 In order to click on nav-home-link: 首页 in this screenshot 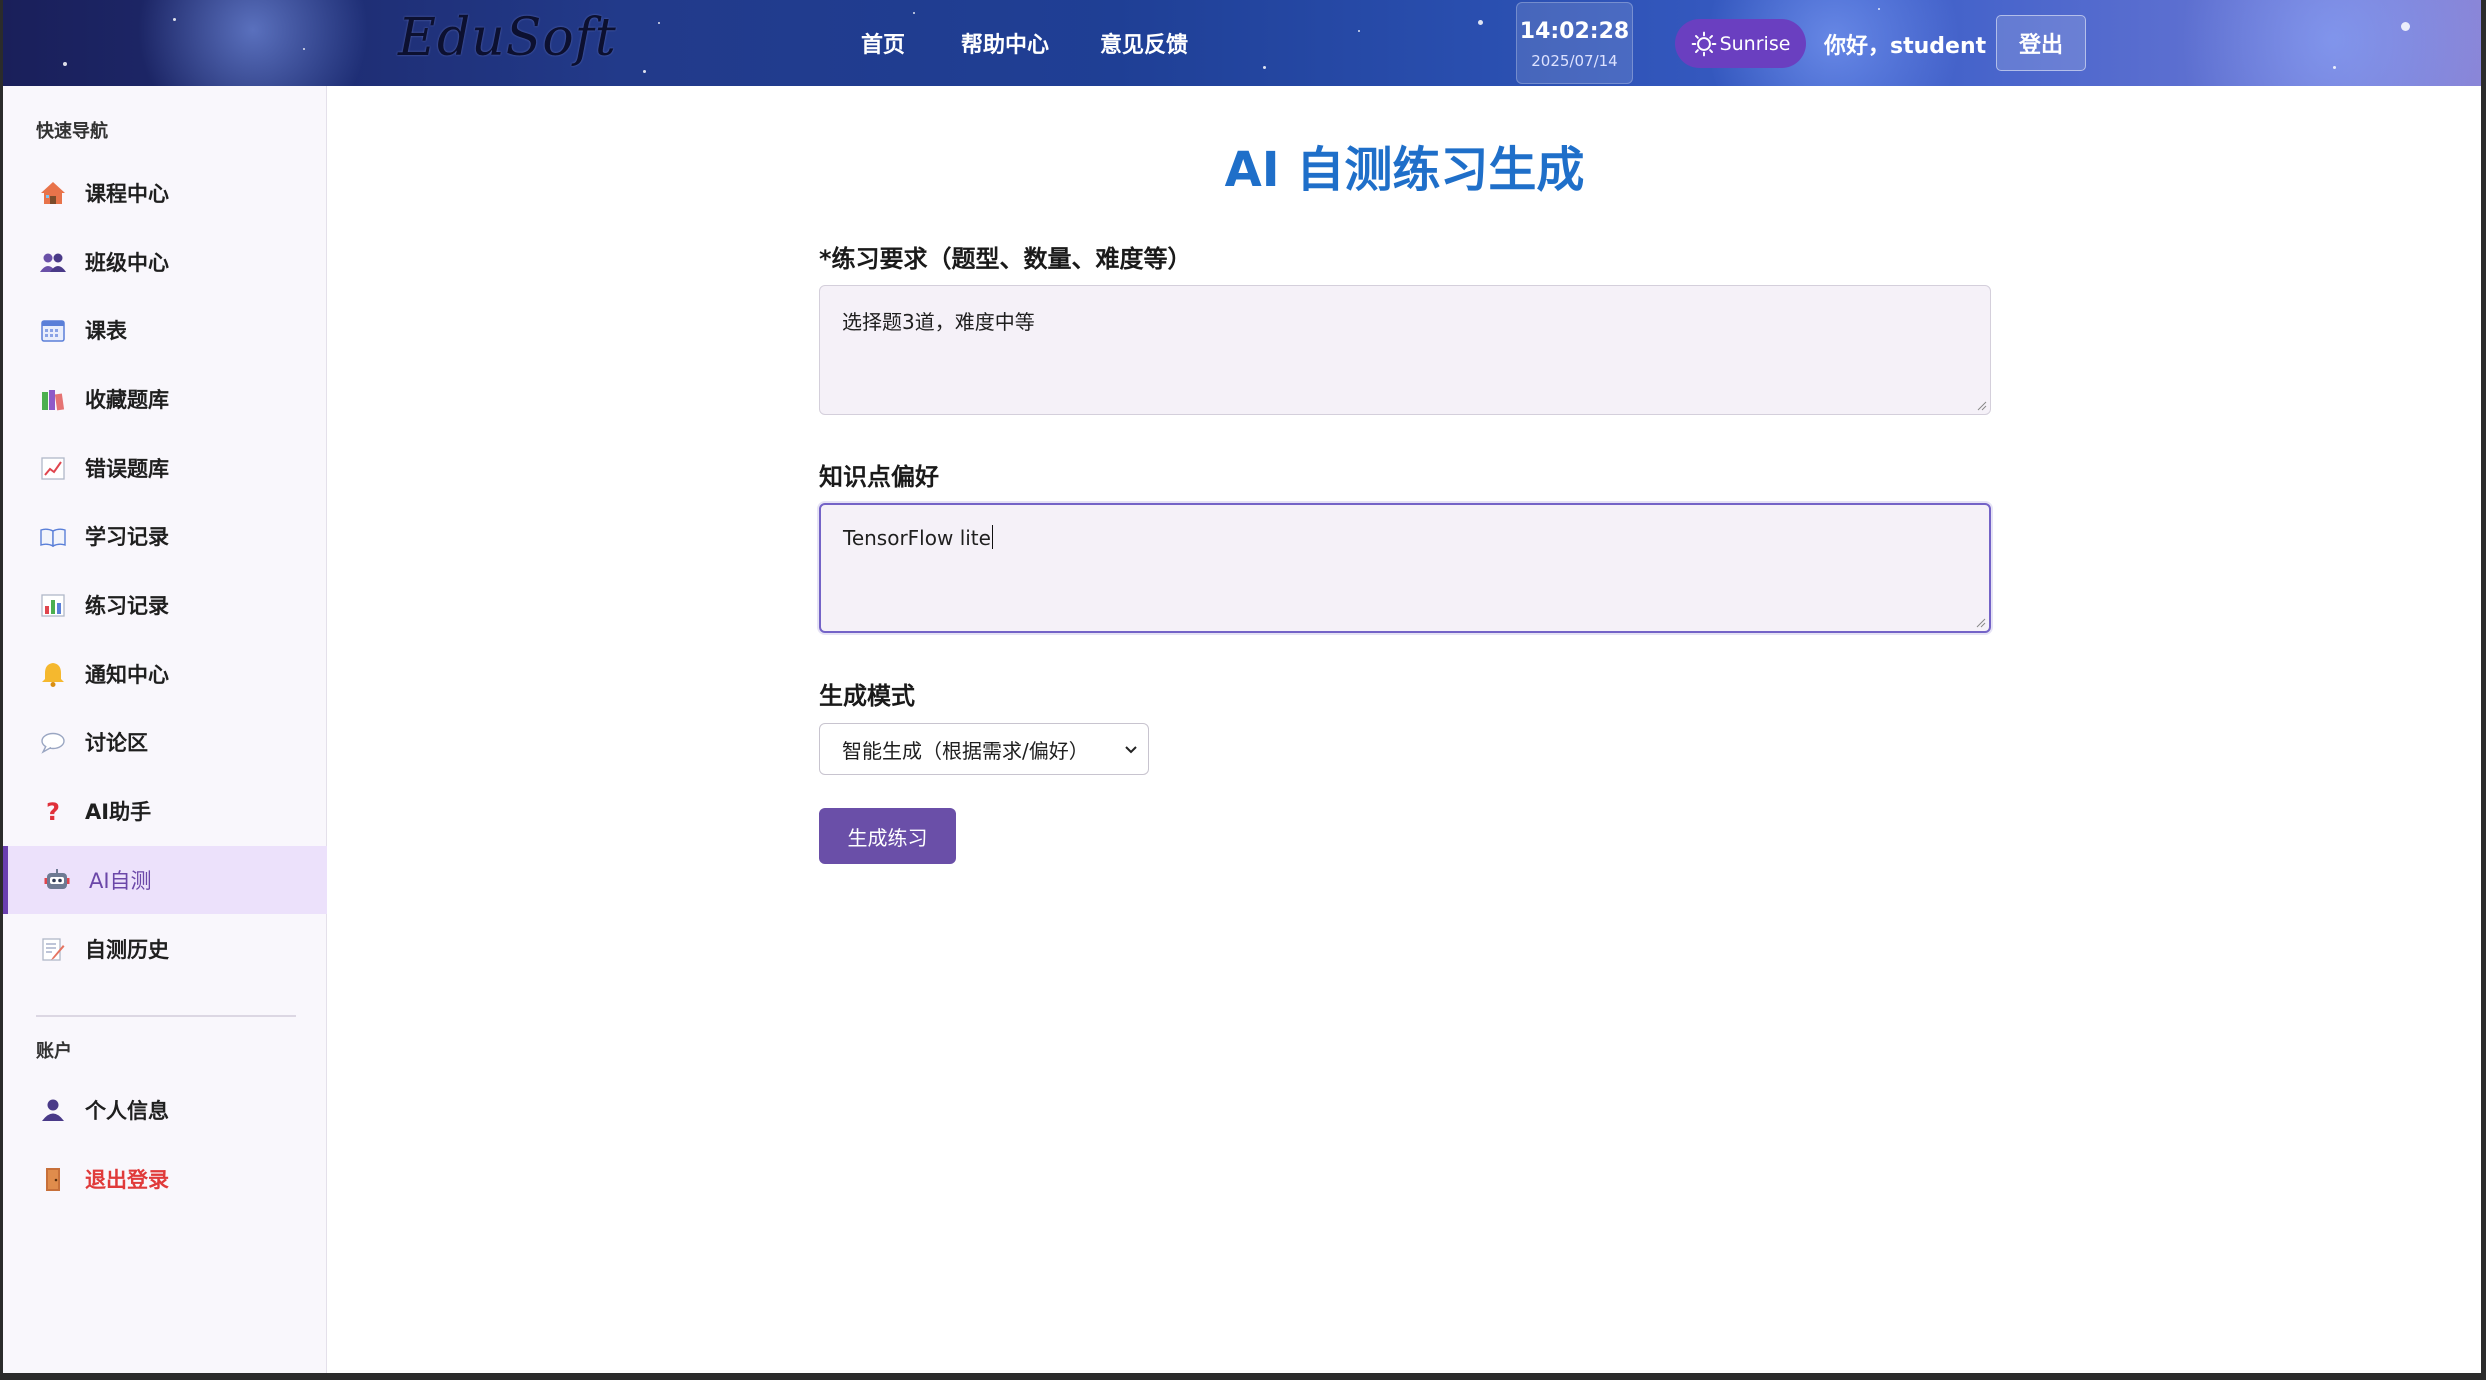, I will do `click(883, 43)`.